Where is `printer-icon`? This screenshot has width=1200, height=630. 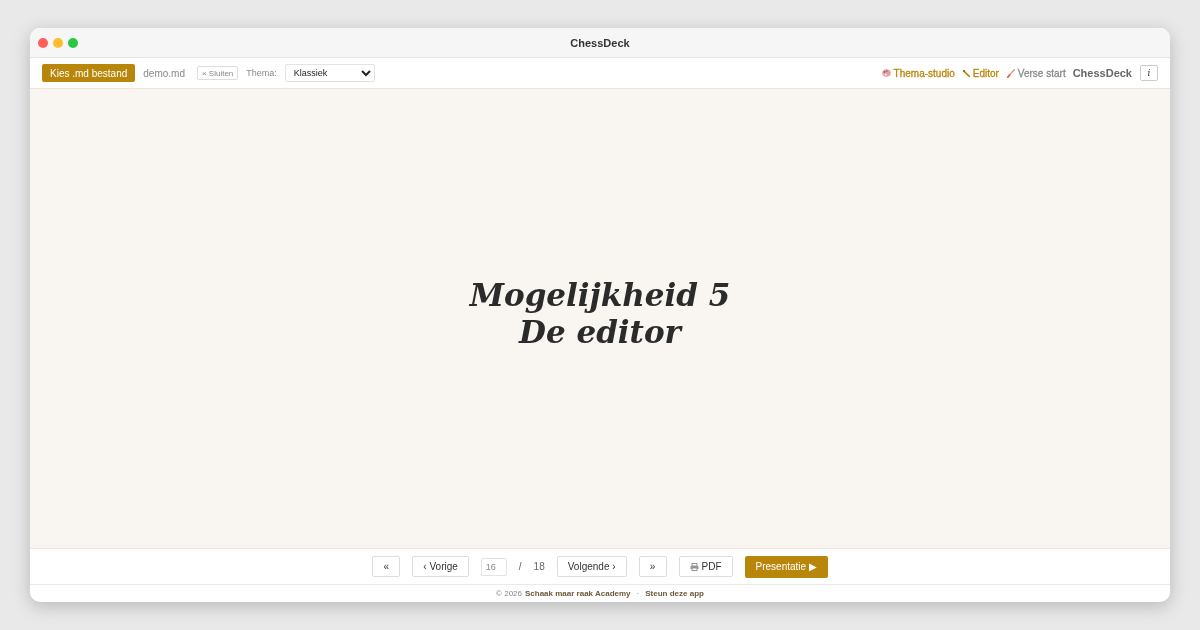 printer-icon is located at coordinates (694, 566).